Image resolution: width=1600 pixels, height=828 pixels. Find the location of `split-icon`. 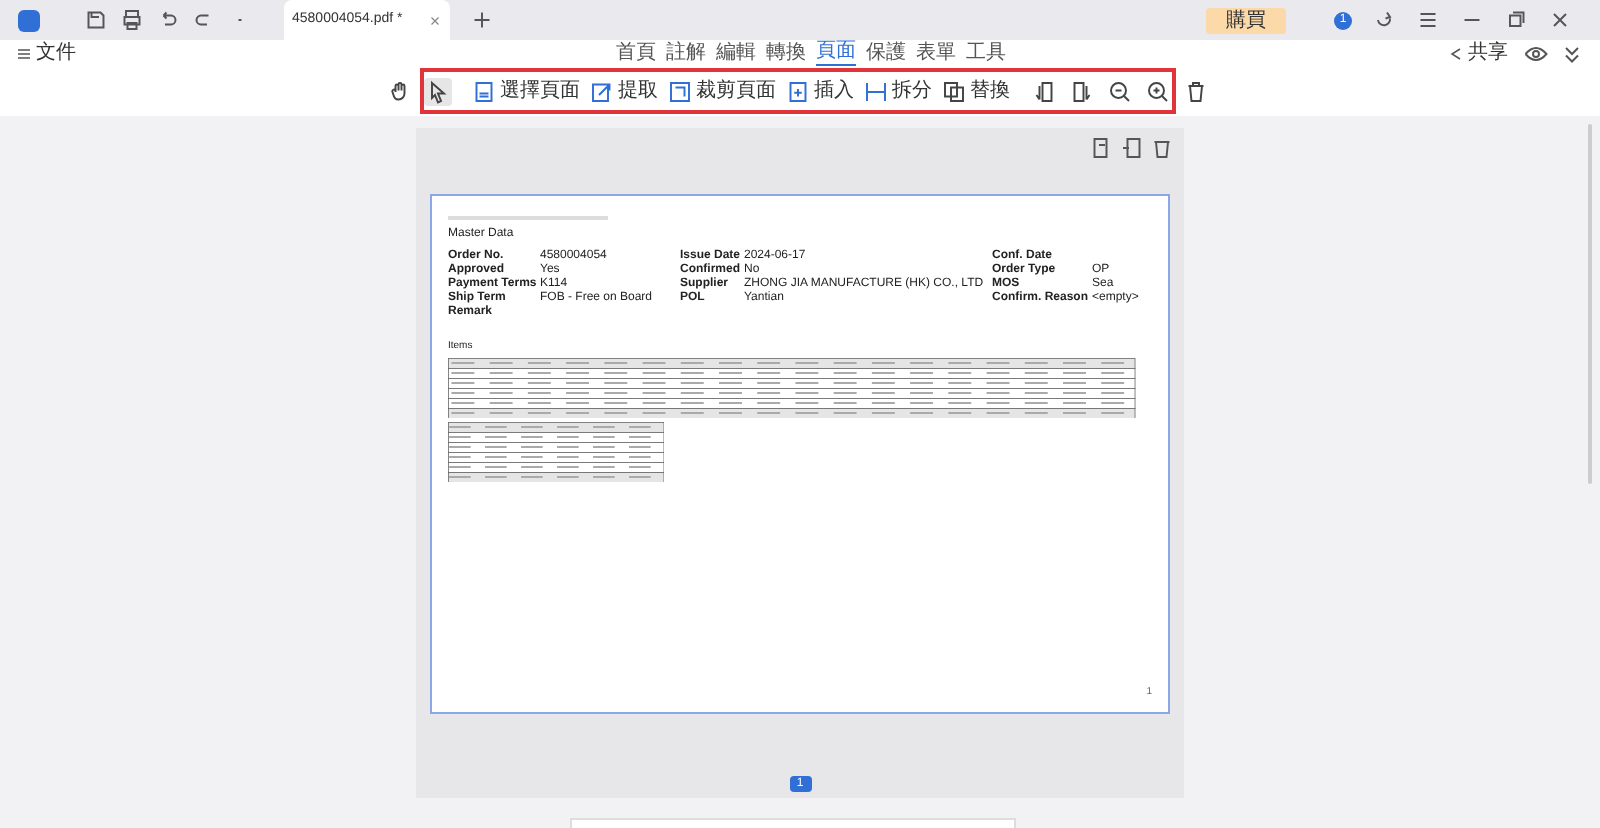

split-icon is located at coordinates (876, 91).